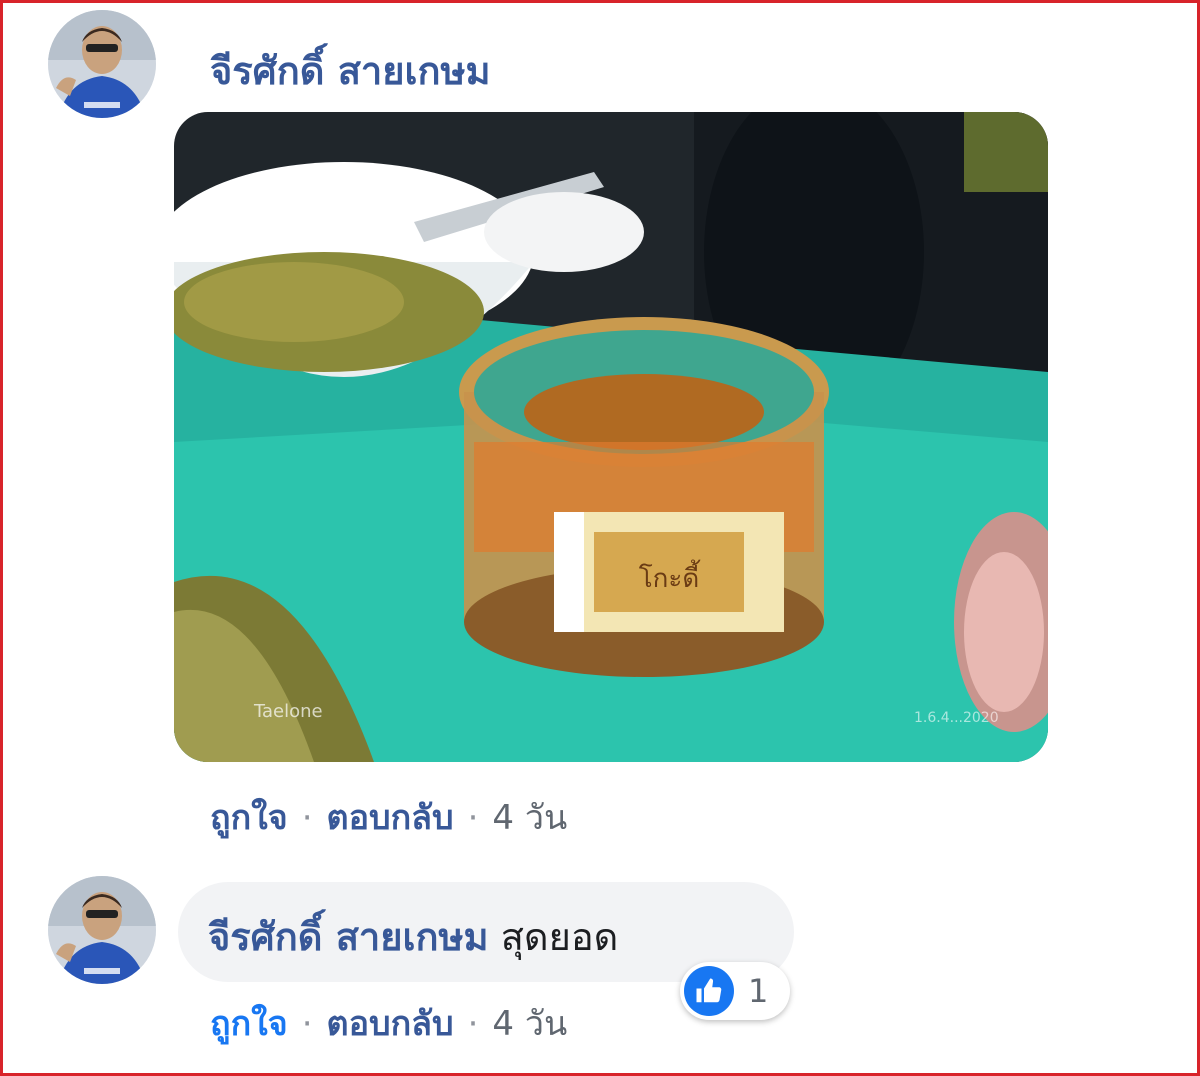 This screenshot has height=1076, width=1200. Describe the element at coordinates (956, 718) in the screenshot. I see `photo-watermark-right: 1.6.4...2020` at that location.